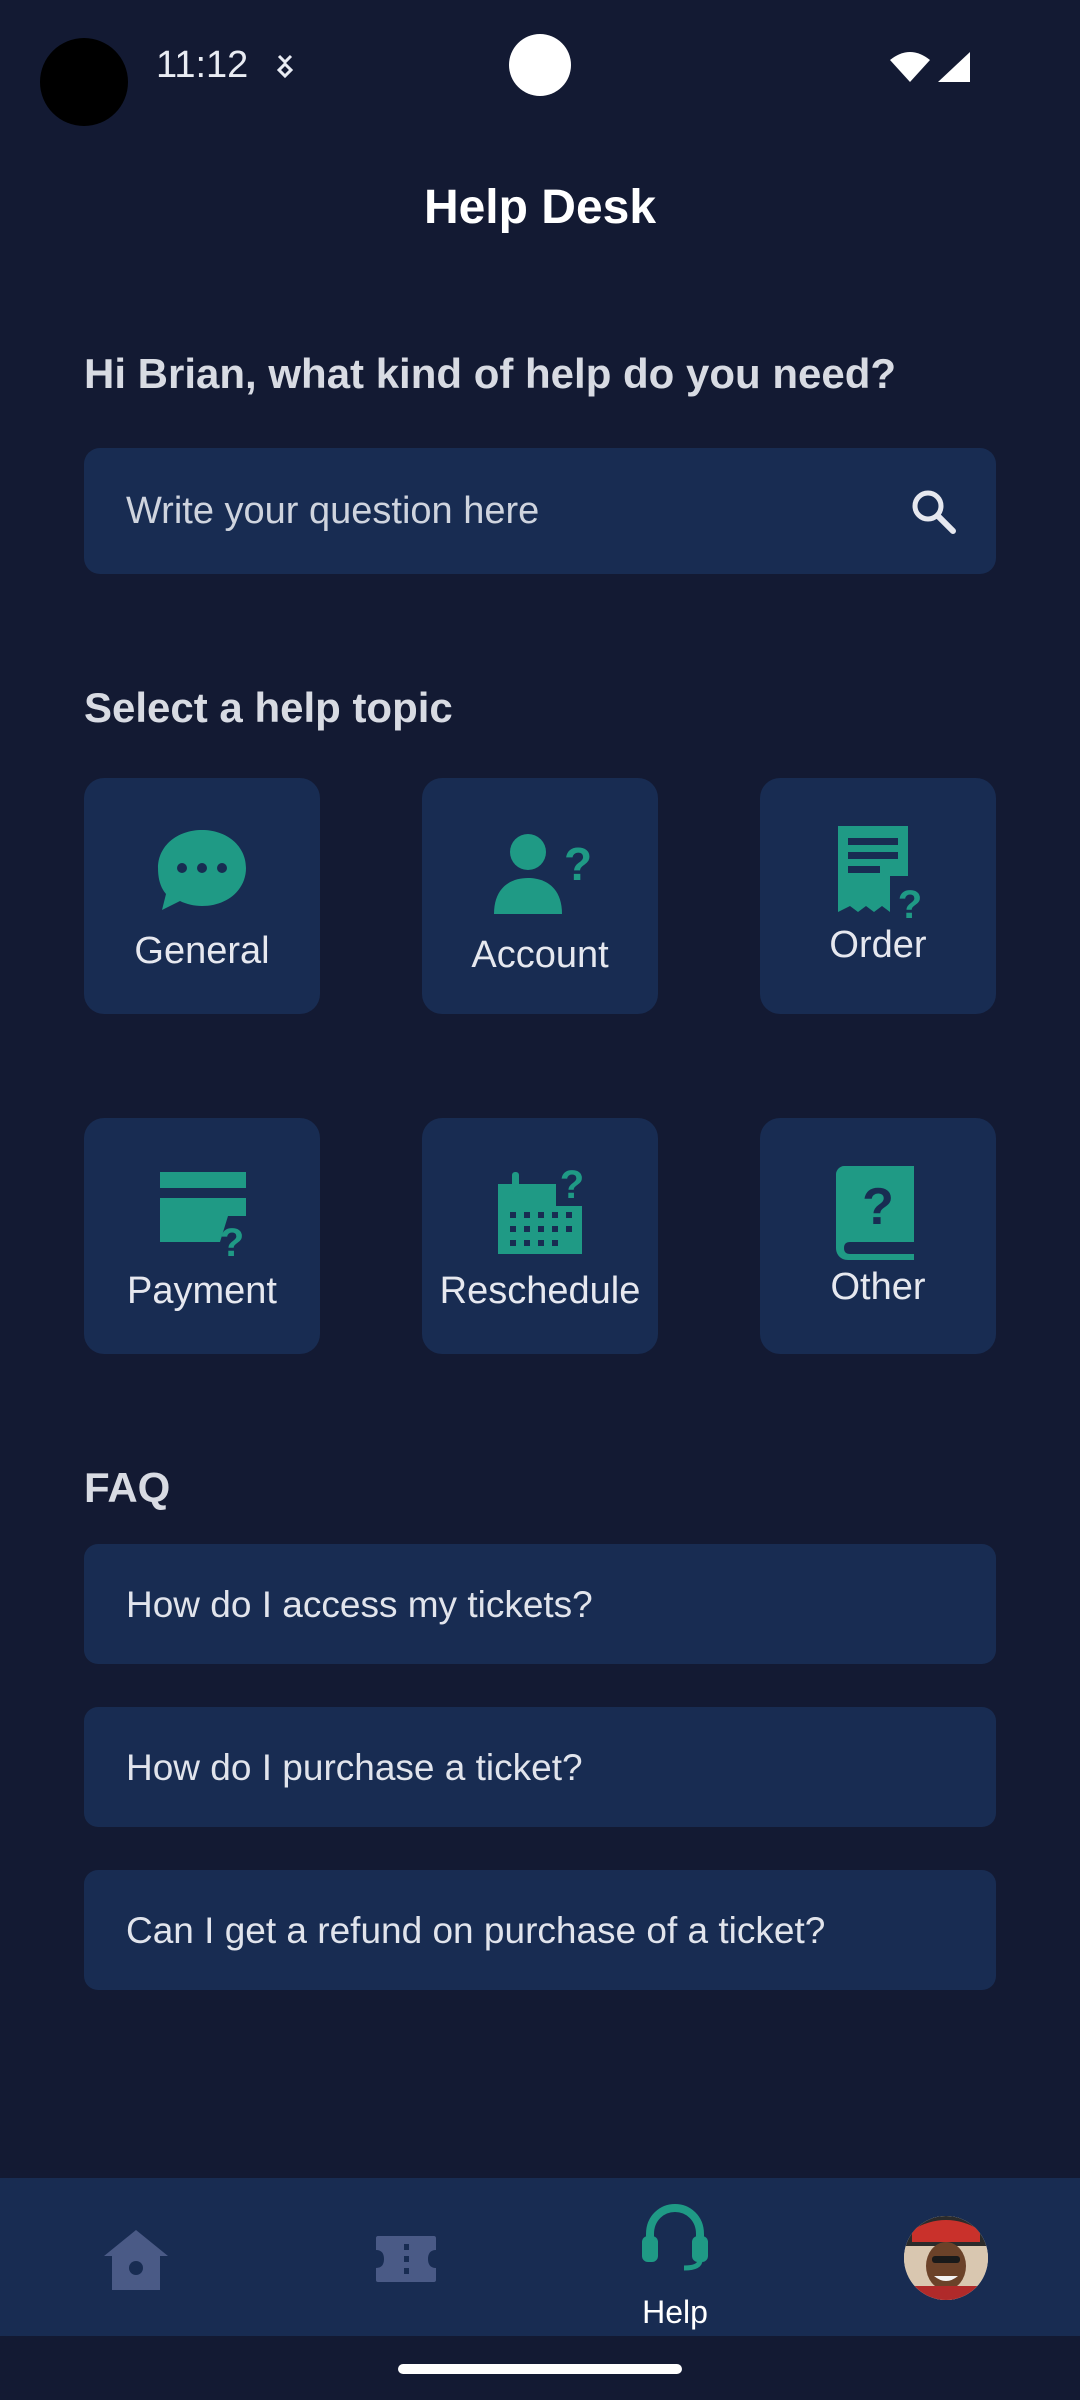 This screenshot has height=2400, width=1080. What do you see at coordinates (675, 2312) in the screenshot?
I see `nav-label: Help` at bounding box center [675, 2312].